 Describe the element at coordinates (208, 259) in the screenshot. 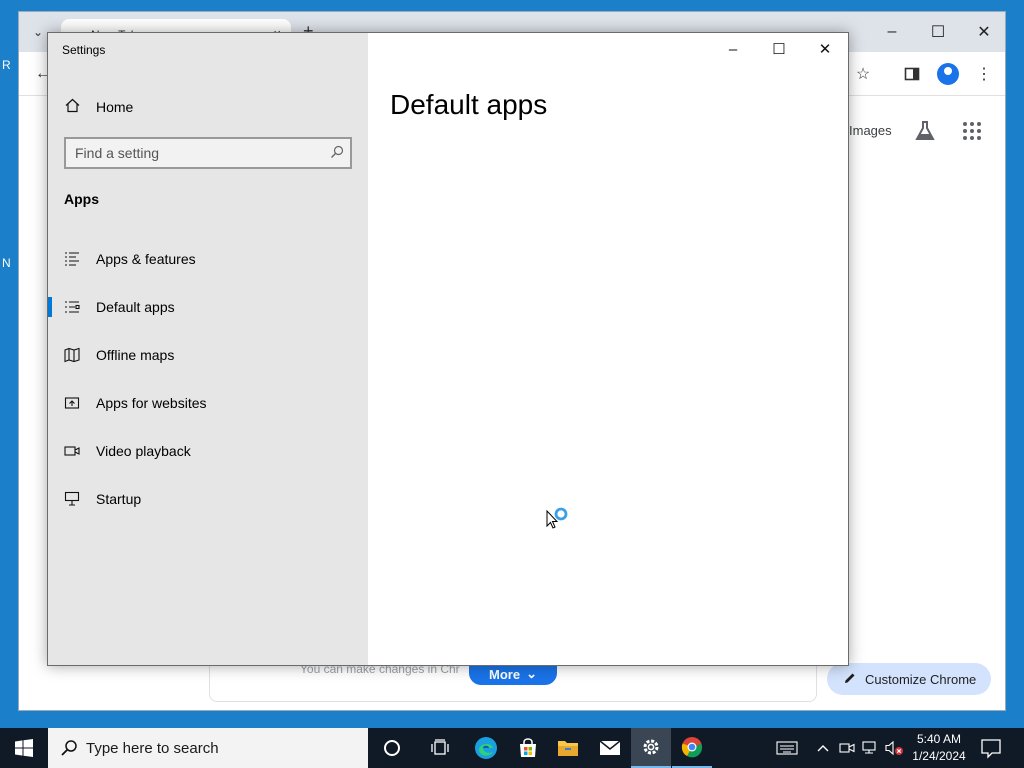

I see `sidebar-item-apps-features: Apps & features` at that location.